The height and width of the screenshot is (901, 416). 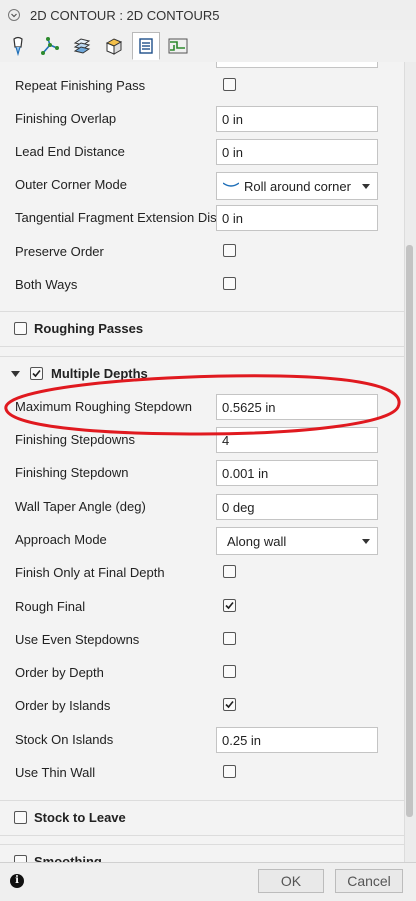 I want to click on repeat-finishing-pass-checkbox, so click(x=229, y=84).